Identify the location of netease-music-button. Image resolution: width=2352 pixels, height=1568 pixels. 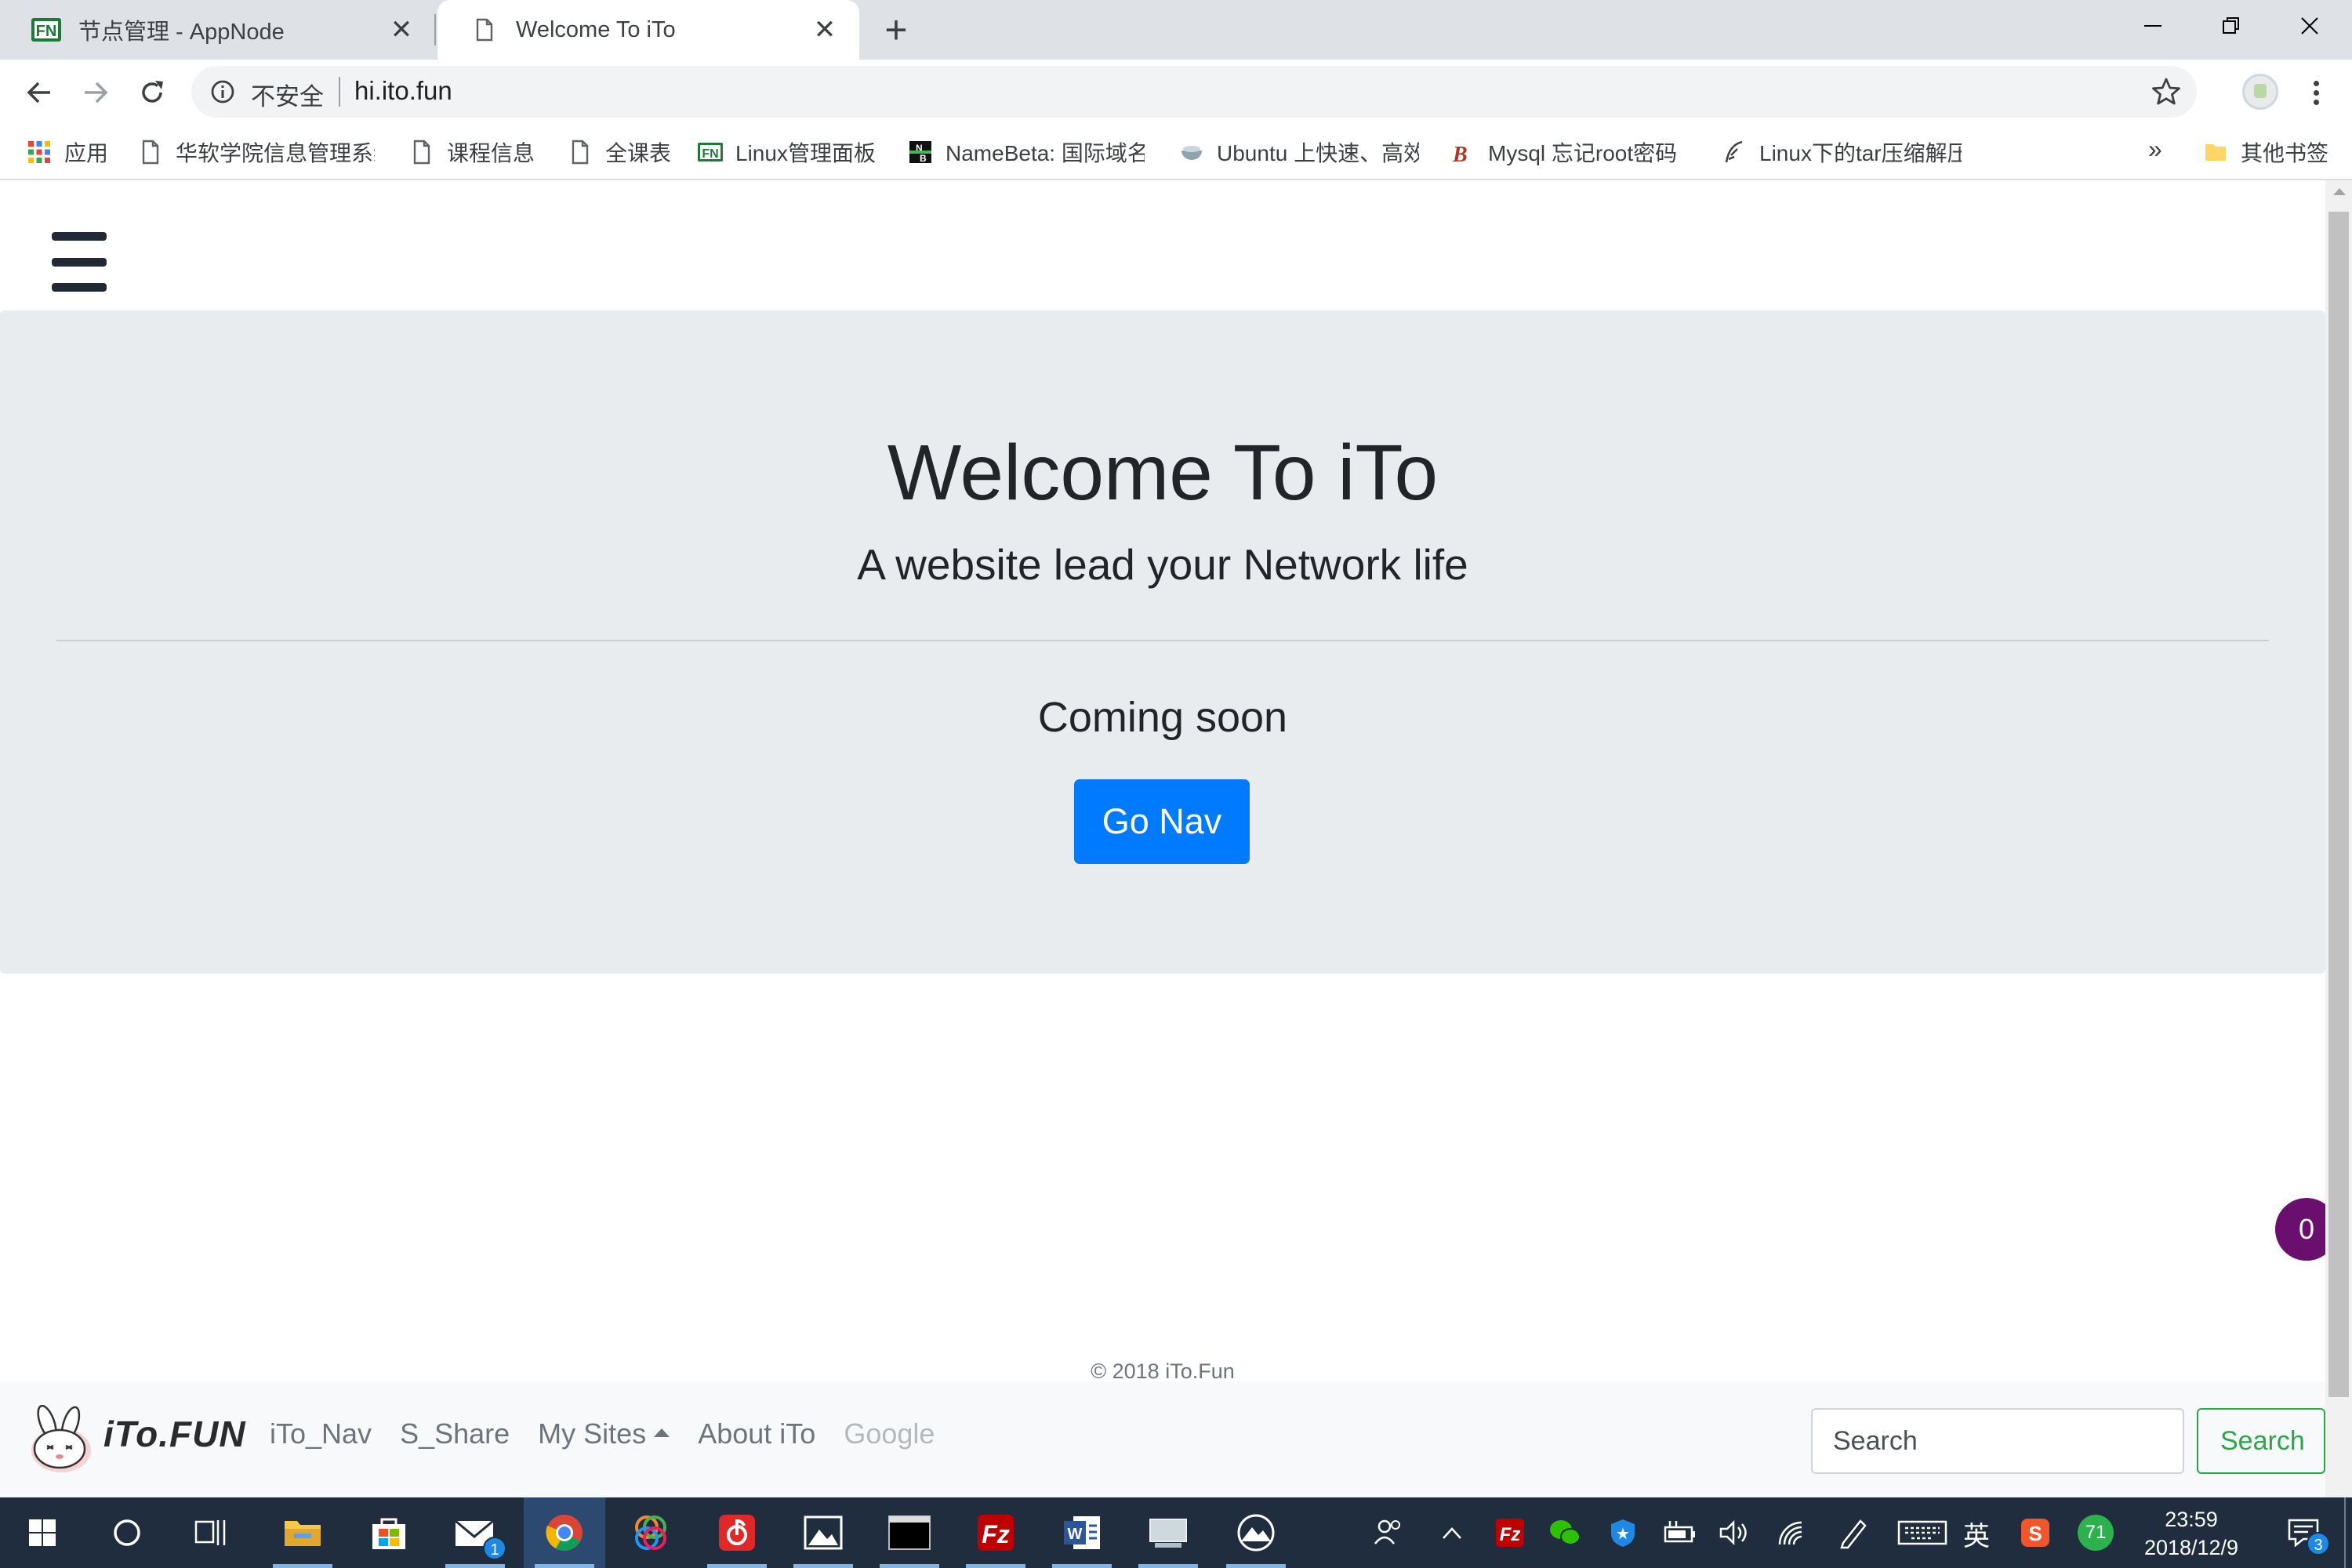
(737, 1532).